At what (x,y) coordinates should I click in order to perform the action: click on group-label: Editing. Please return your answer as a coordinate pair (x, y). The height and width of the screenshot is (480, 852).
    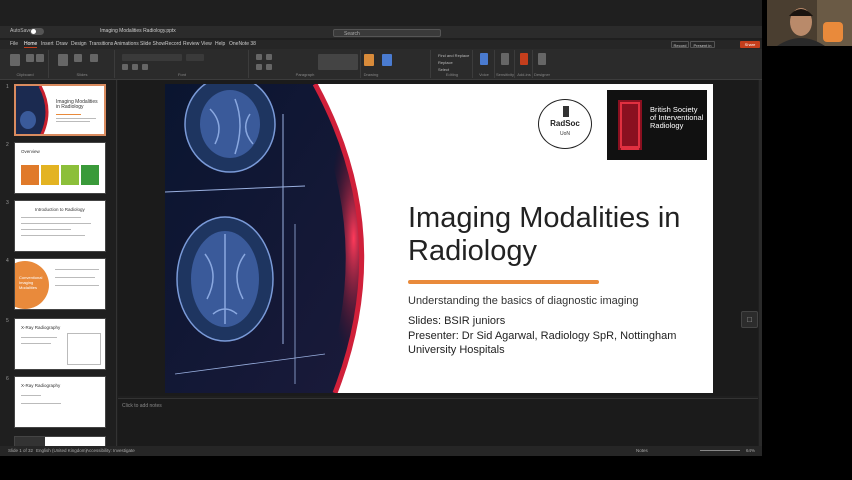
    Looking at the image, I should click on (452, 74).